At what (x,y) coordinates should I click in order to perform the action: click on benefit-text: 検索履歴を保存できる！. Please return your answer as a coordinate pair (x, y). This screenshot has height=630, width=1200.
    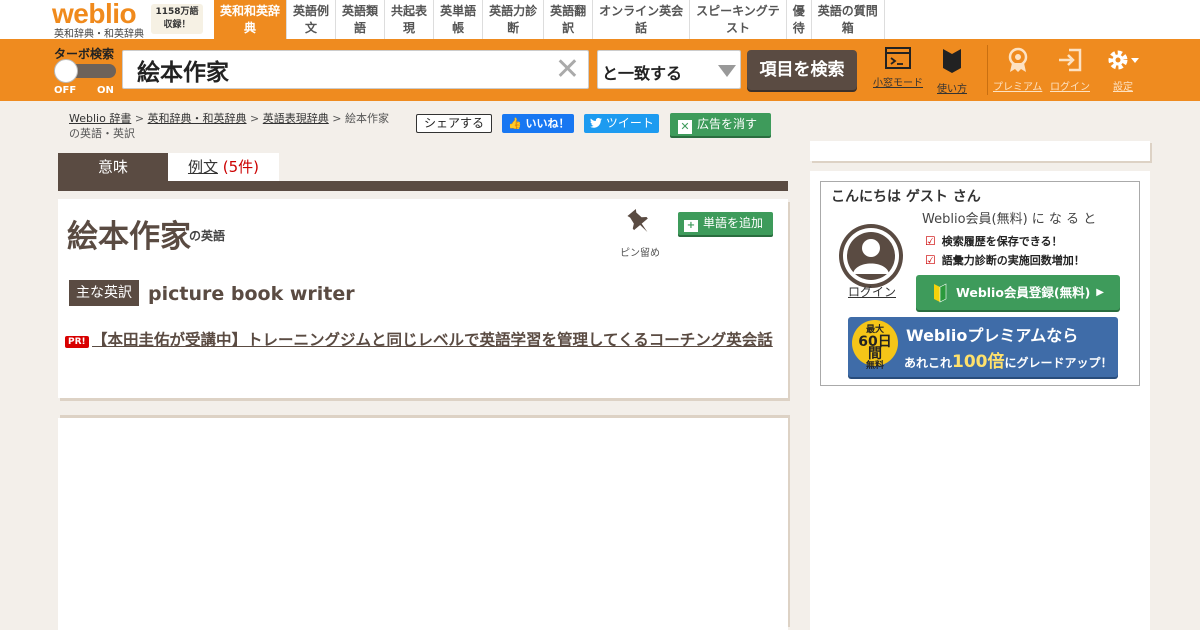
    Looking at the image, I should click on (1002, 241).